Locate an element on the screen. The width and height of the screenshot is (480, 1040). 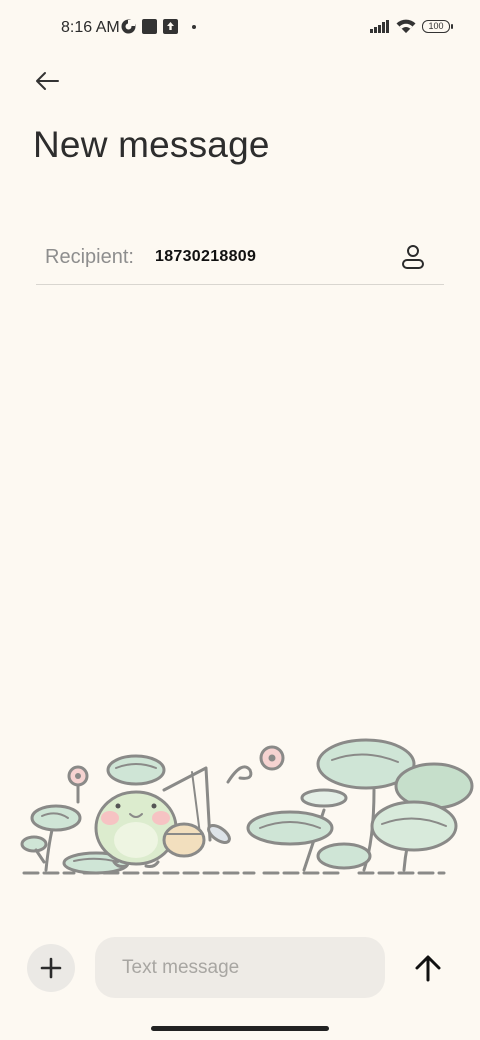
recipient-label: Recipient: is located at coordinates (89, 257).